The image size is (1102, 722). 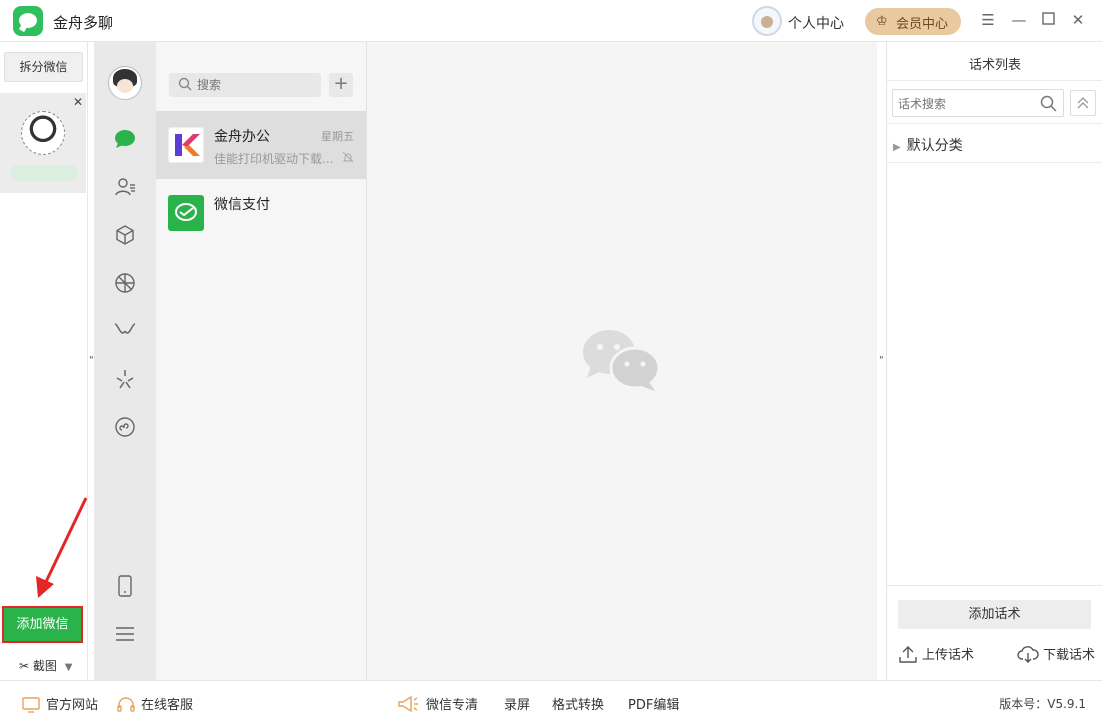 I want to click on upload-phrases-button: 上传话术, so click(x=936, y=654).